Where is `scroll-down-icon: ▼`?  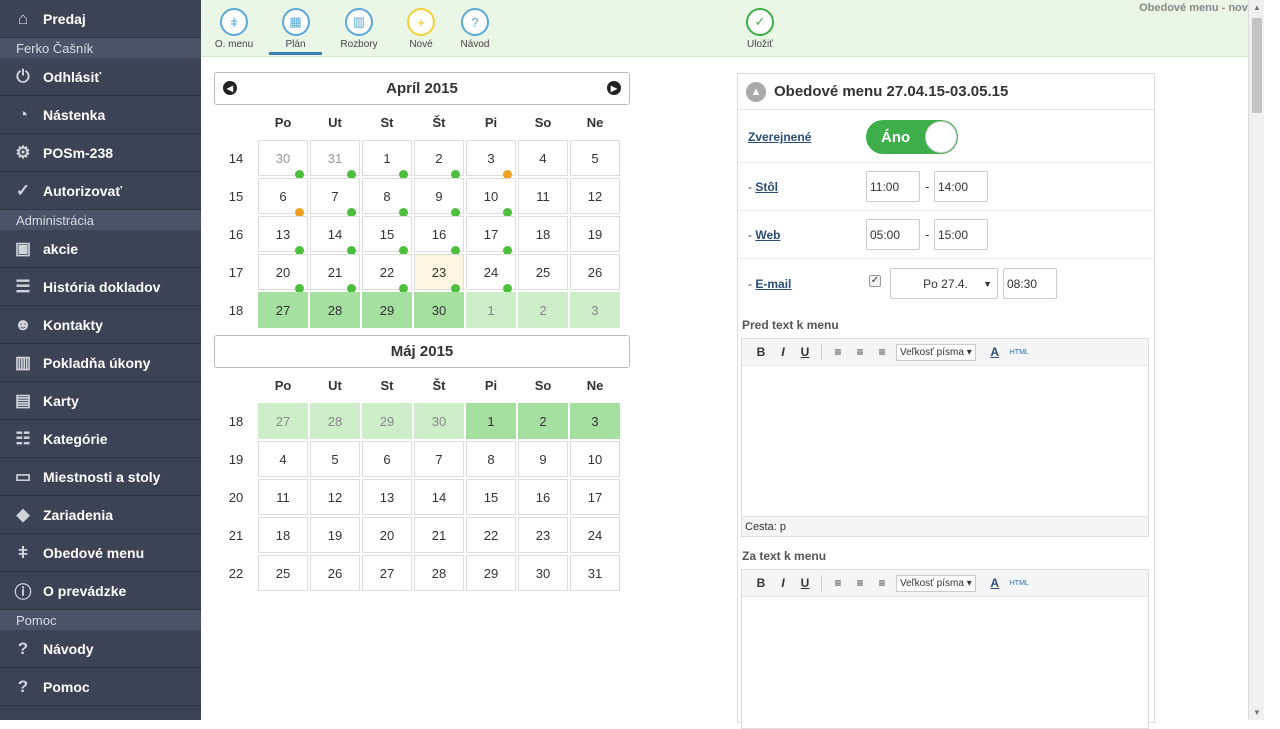 scroll-down-icon: ▼ is located at coordinates (1257, 712).